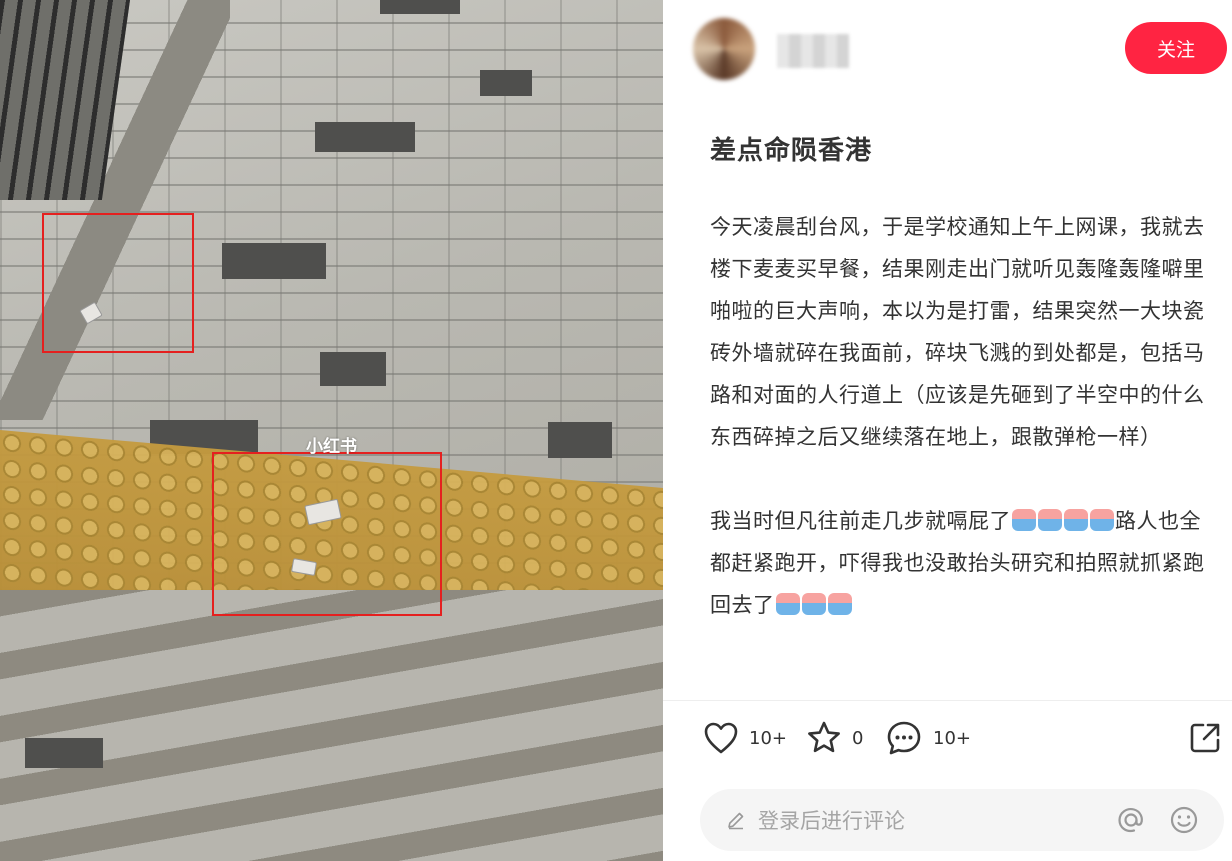 Image resolution: width=1232 pixels, height=861 pixels. Describe the element at coordinates (721, 738) in the screenshot. I see `heart-icon` at that location.